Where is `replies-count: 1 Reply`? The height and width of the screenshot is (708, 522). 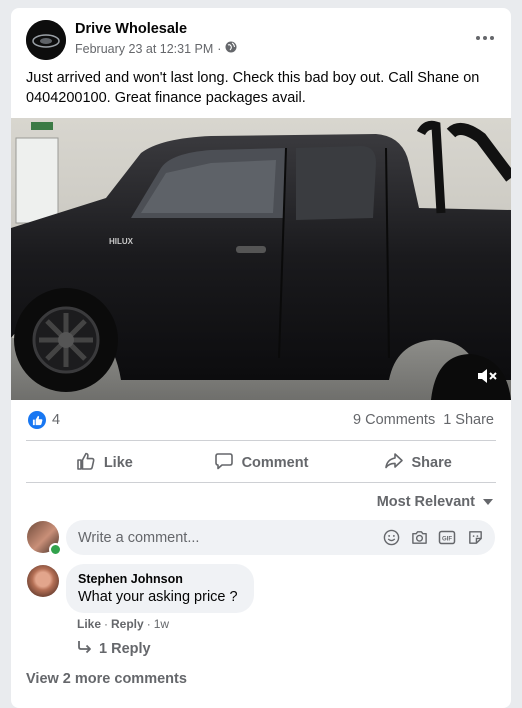
replies-count: 1 Reply is located at coordinates (125, 649).